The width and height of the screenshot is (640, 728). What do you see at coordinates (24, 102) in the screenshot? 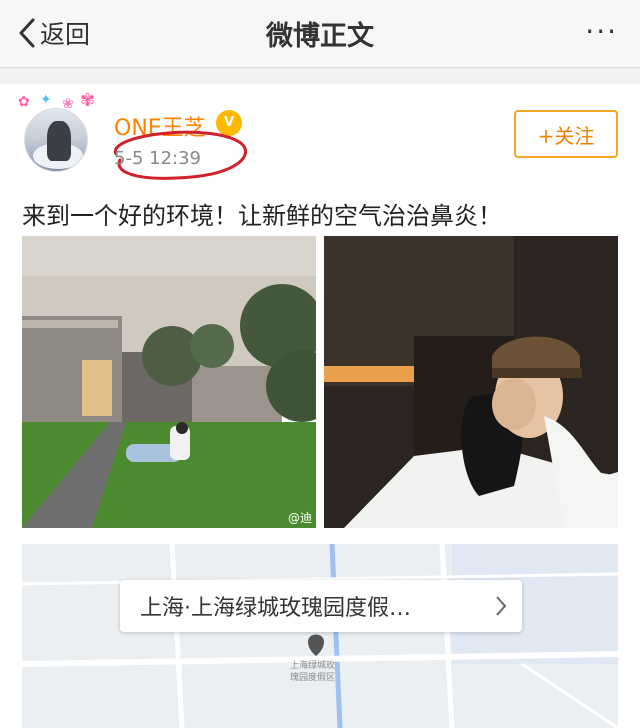
I see `sparkle-icon: ✿` at bounding box center [24, 102].